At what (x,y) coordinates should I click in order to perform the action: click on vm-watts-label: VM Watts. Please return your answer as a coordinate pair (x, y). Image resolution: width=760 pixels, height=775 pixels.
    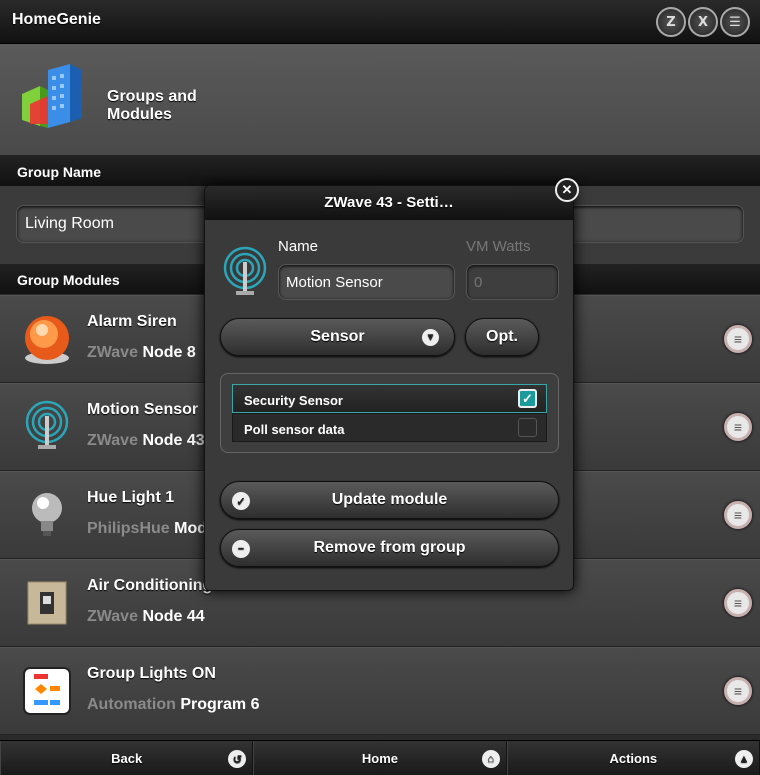
    Looking at the image, I should click on (498, 246).